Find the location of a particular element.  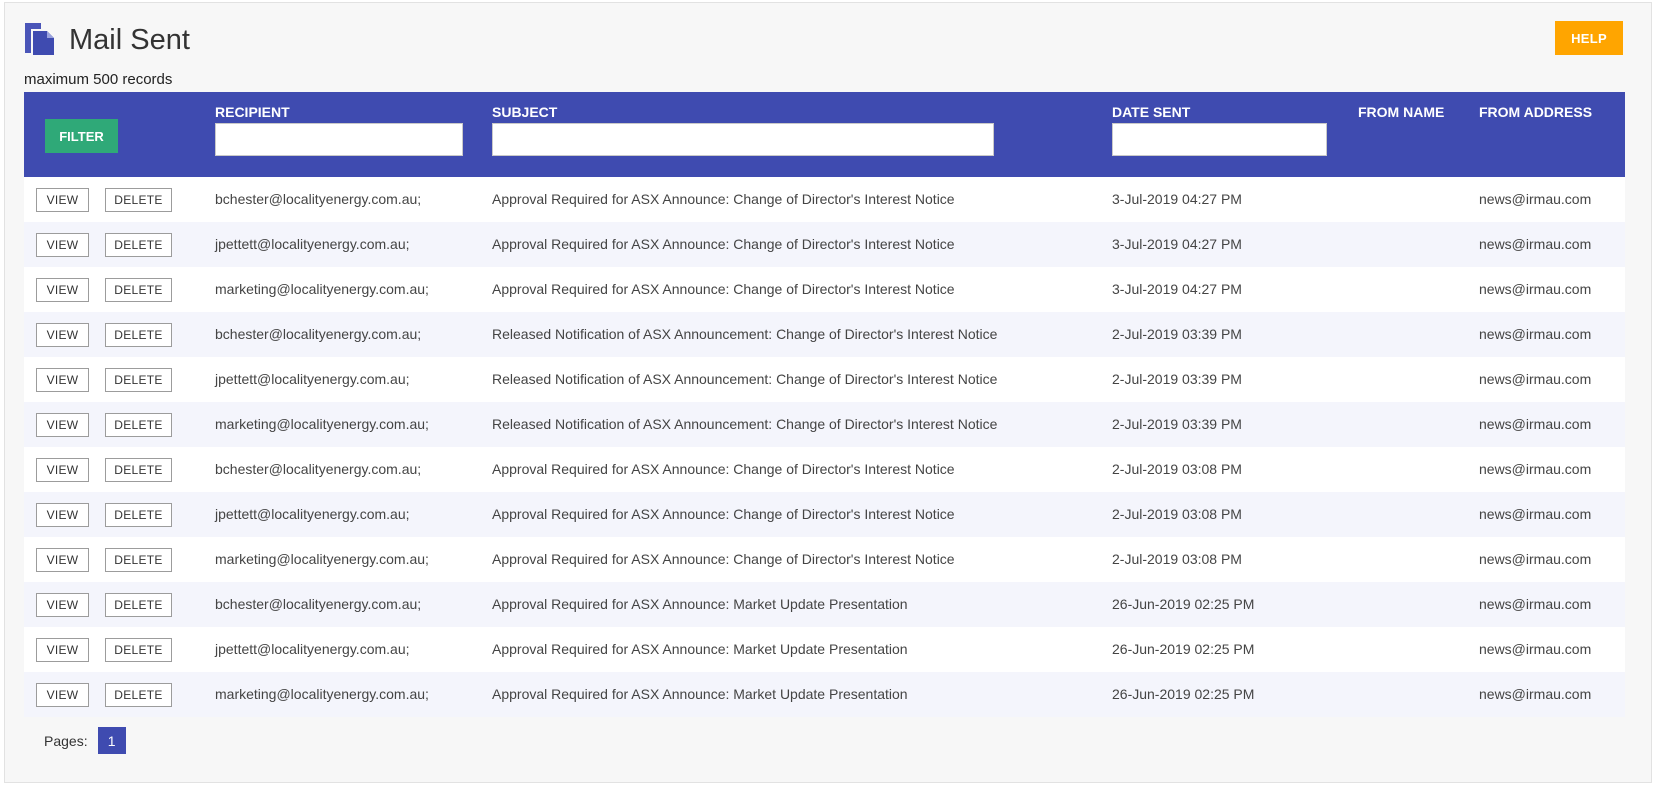

pages-label: Pages: is located at coordinates (66, 740).